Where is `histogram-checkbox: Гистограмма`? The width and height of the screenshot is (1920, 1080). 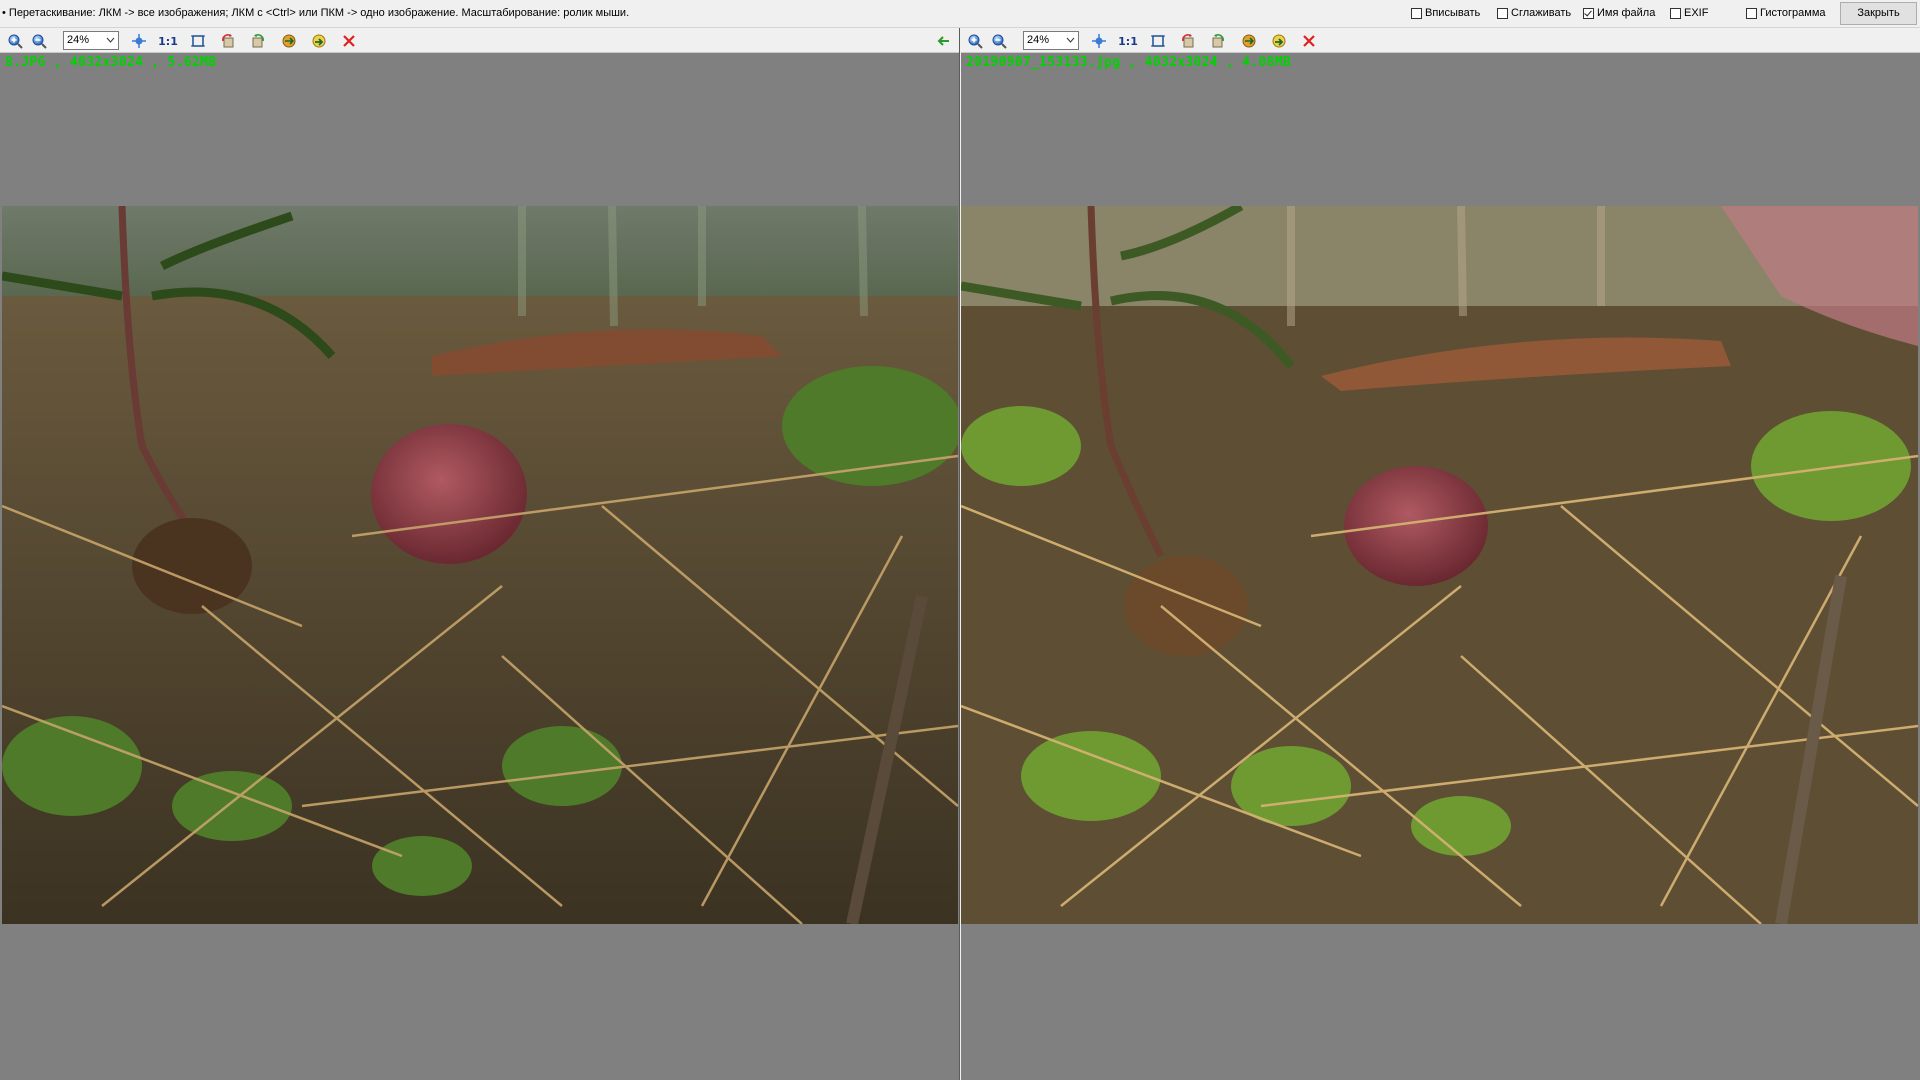
histogram-checkbox: Гистограмма is located at coordinates (1786, 13).